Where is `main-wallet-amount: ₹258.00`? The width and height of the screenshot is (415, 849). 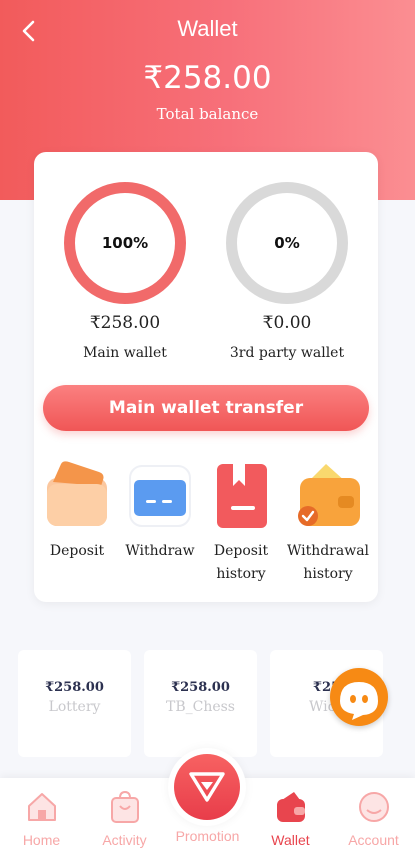 main-wallet-amount: ₹258.00 is located at coordinates (125, 323).